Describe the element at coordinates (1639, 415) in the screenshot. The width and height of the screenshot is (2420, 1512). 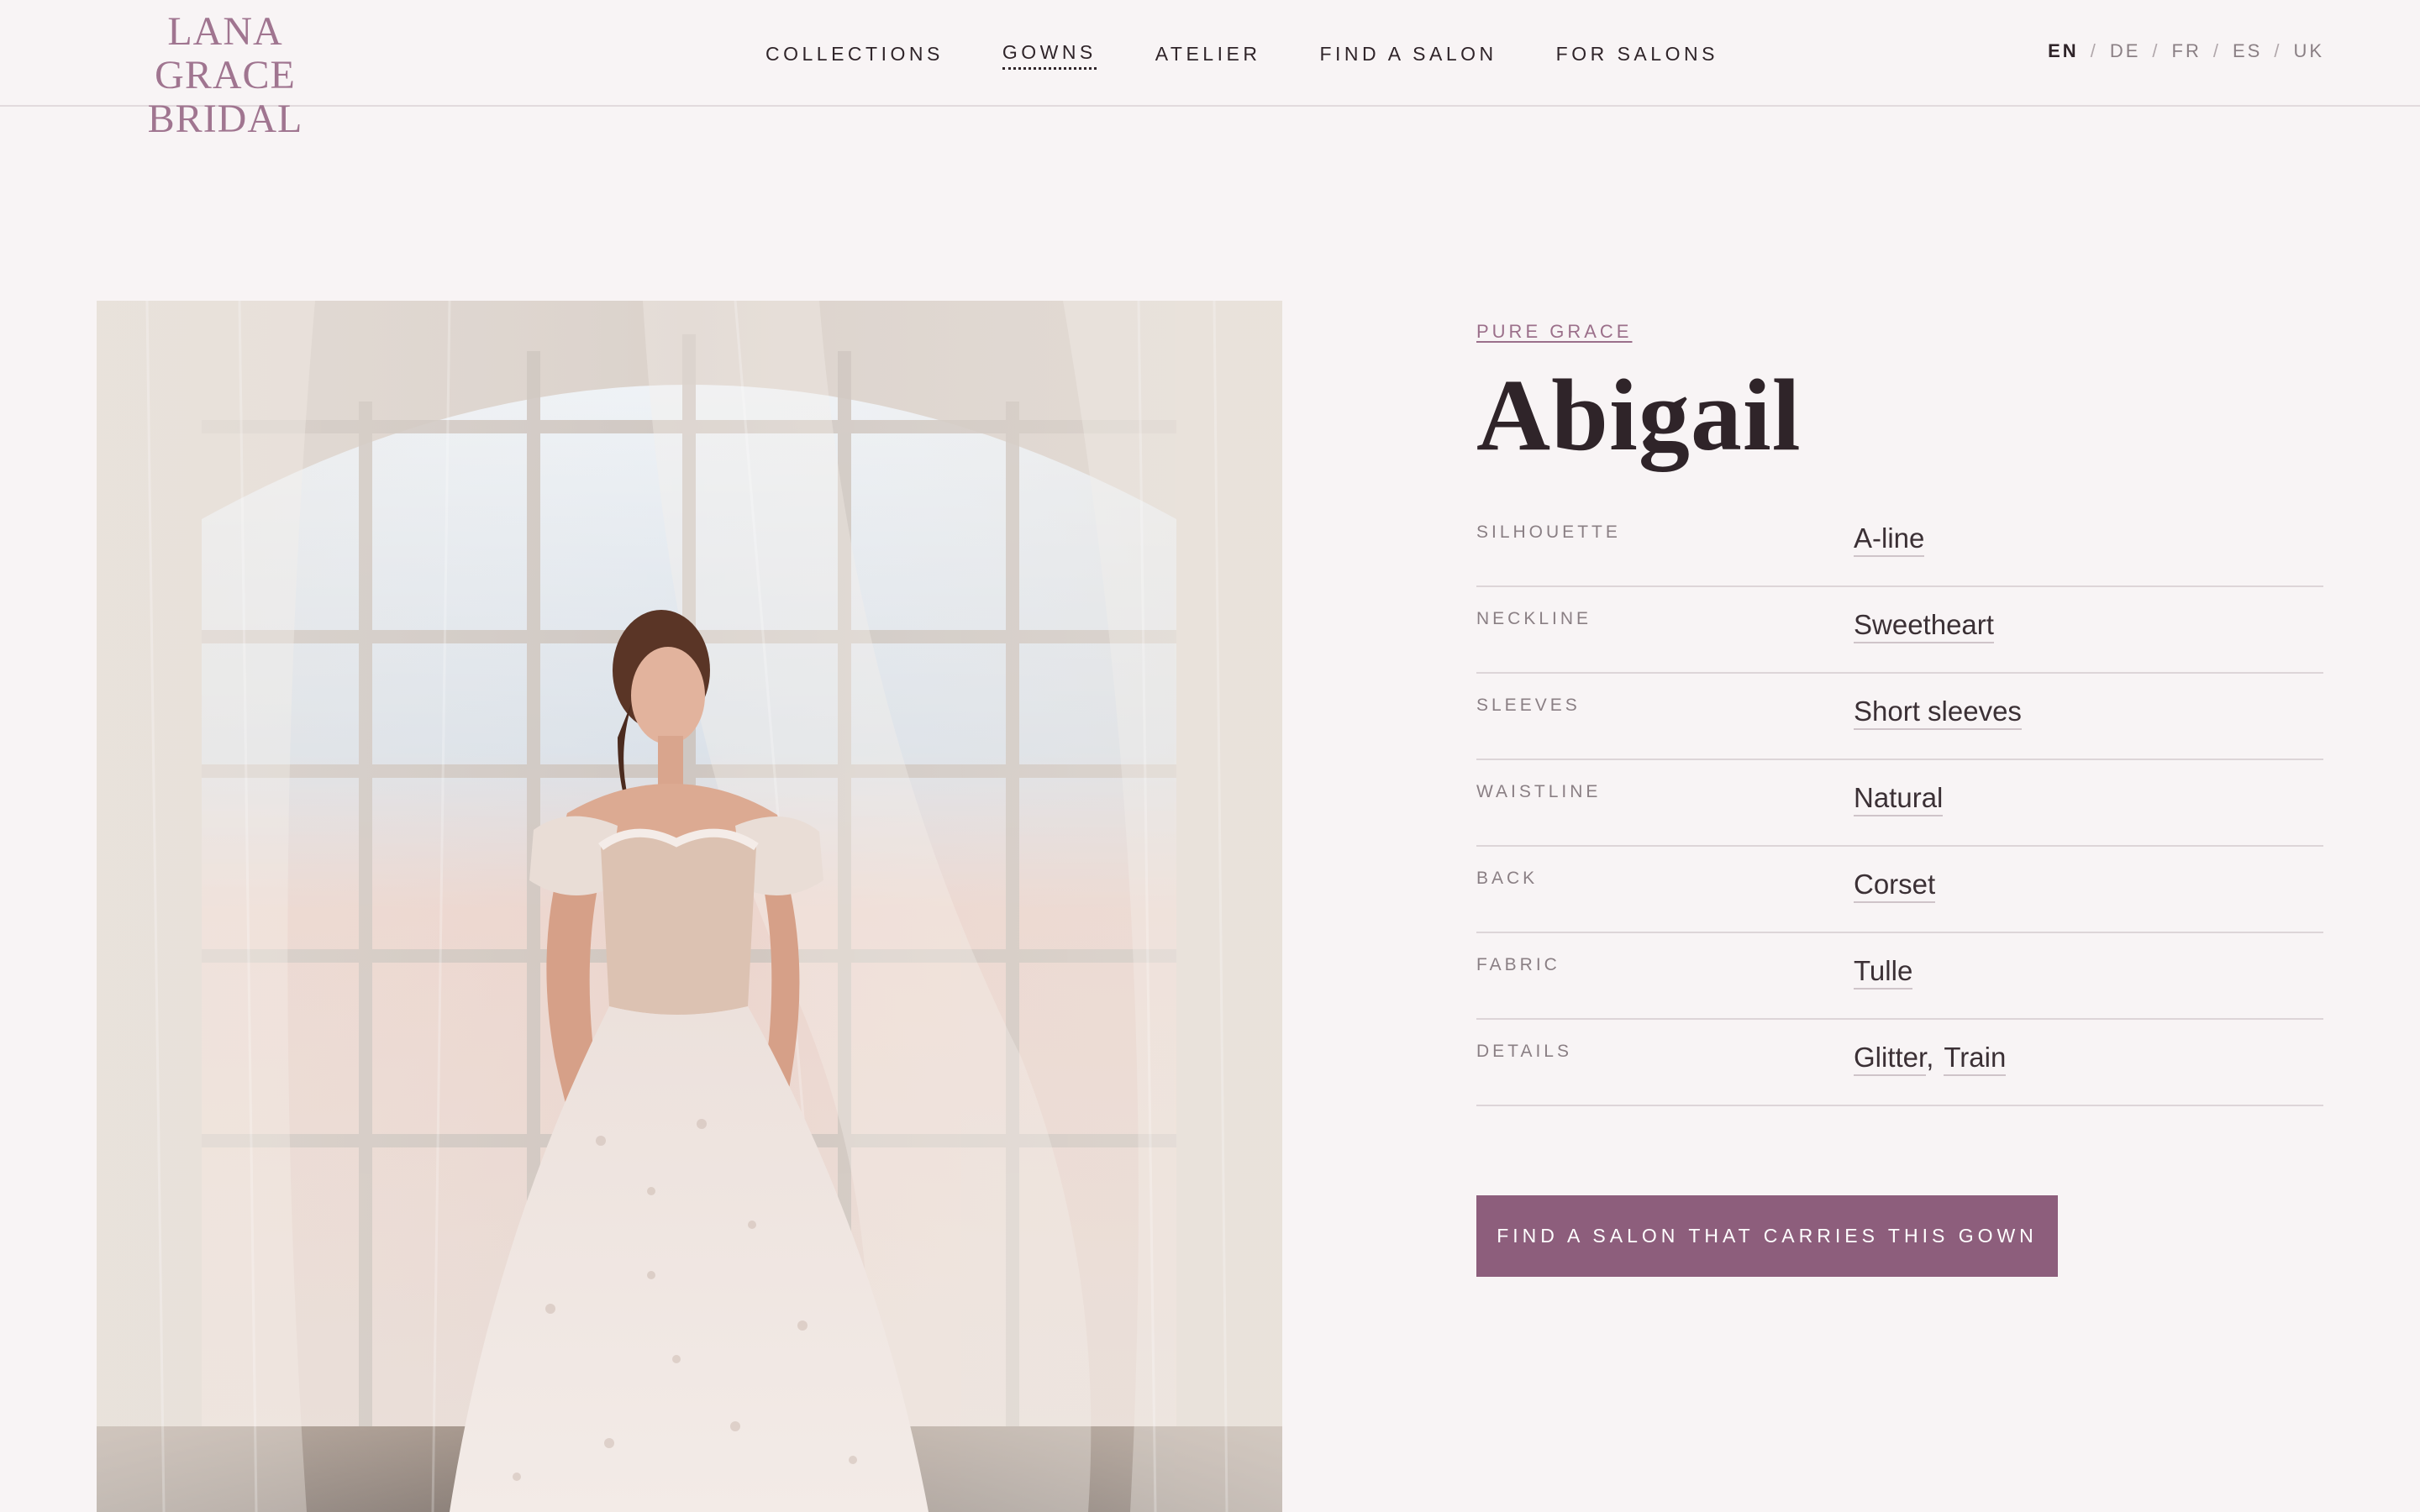
I see `gown-title: Abigail` at that location.